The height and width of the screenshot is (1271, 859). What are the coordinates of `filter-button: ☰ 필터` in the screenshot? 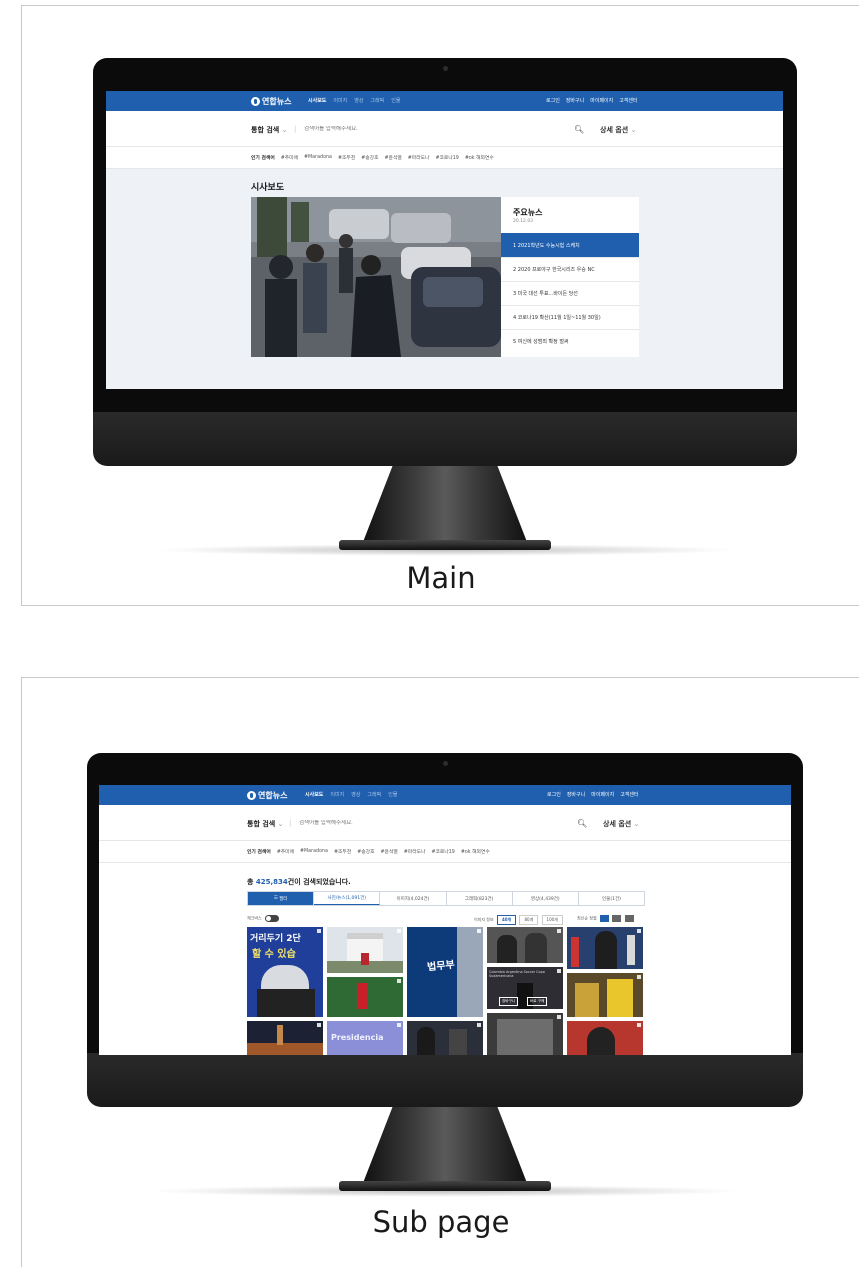 It's located at (281, 898).